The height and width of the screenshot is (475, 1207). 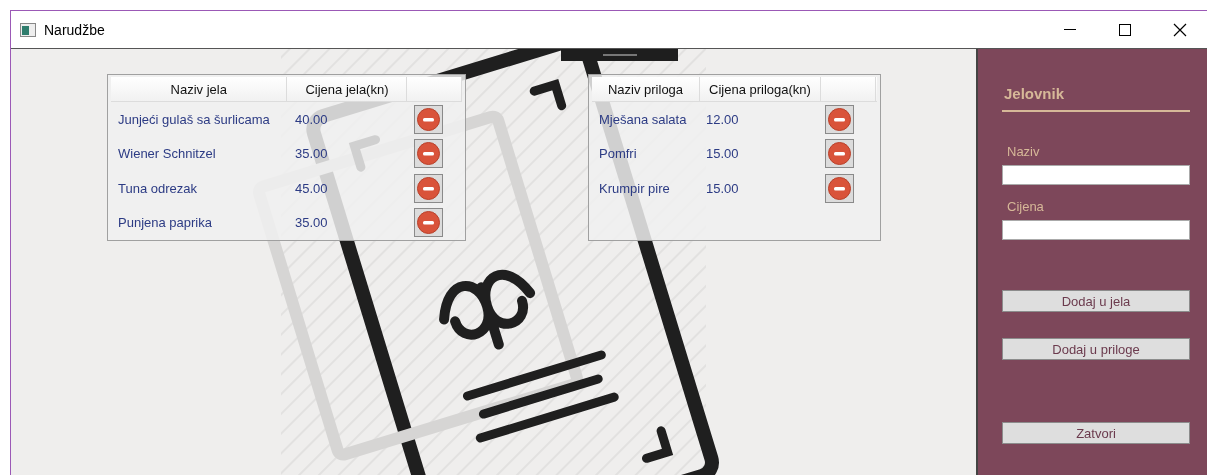 I want to click on table-cell-text: Junjeći gulaš sa šurlicama, so click(x=194, y=119).